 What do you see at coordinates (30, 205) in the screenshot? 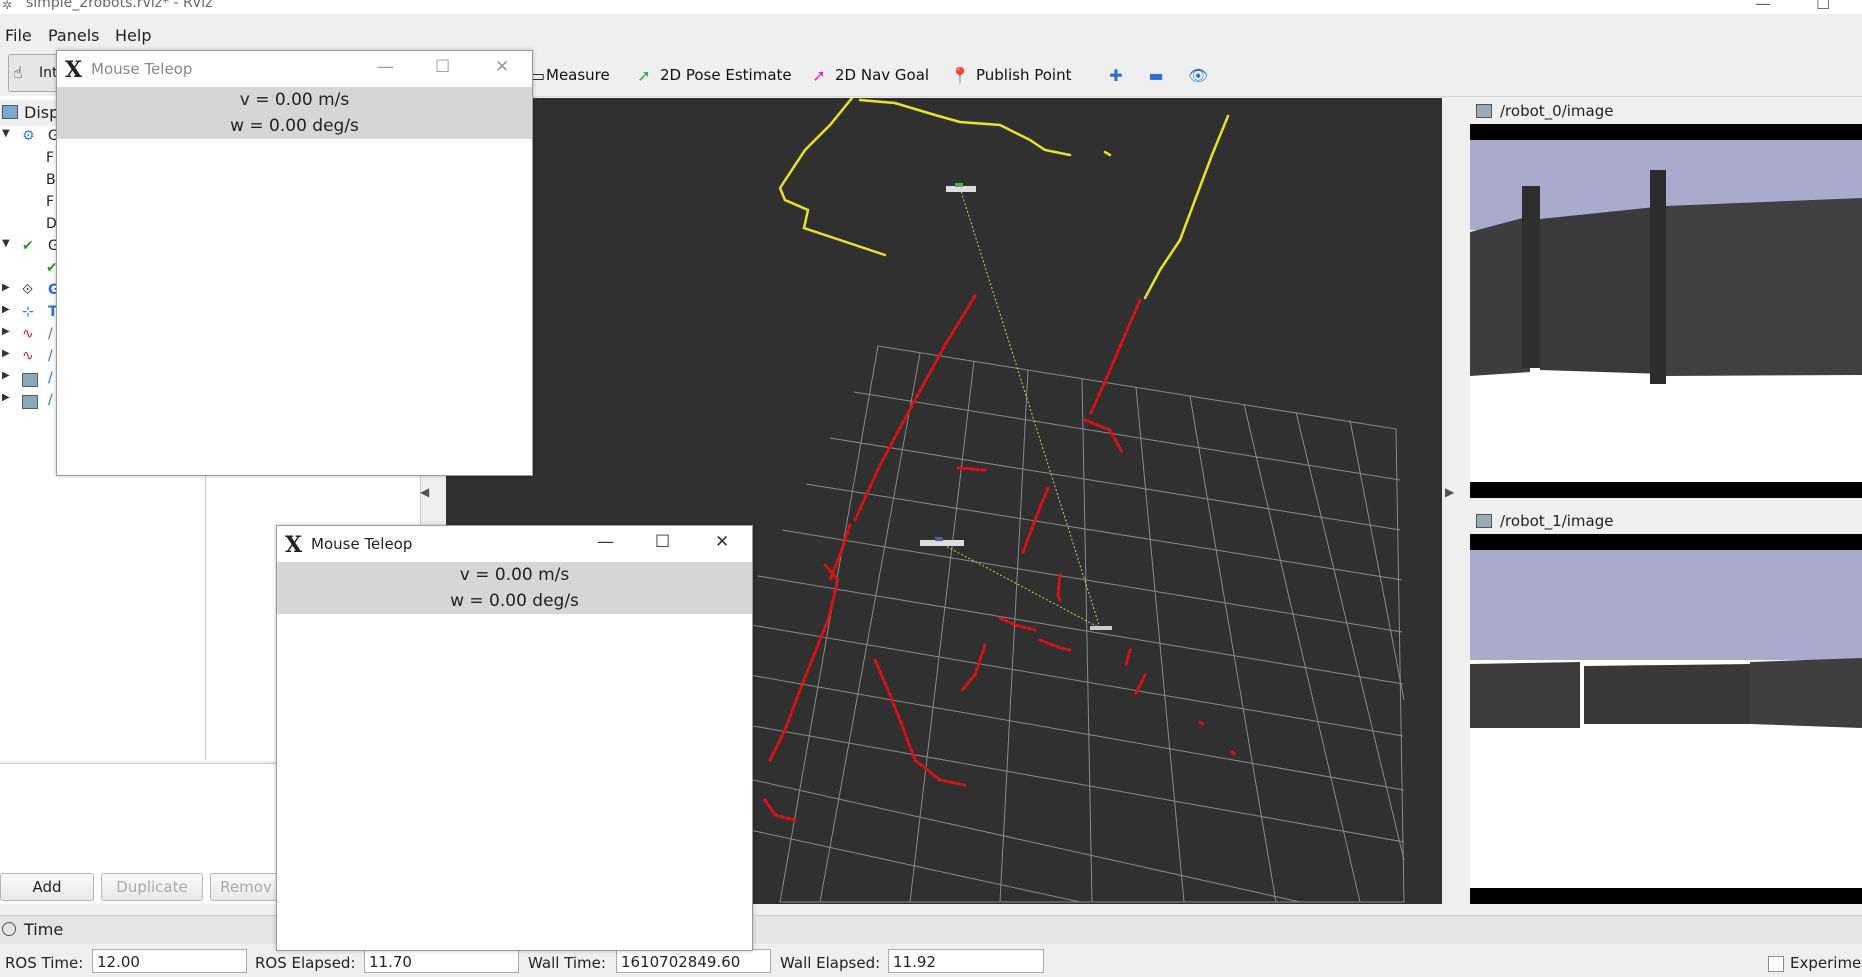
I see `tree-row-frame-rate: F` at bounding box center [30, 205].